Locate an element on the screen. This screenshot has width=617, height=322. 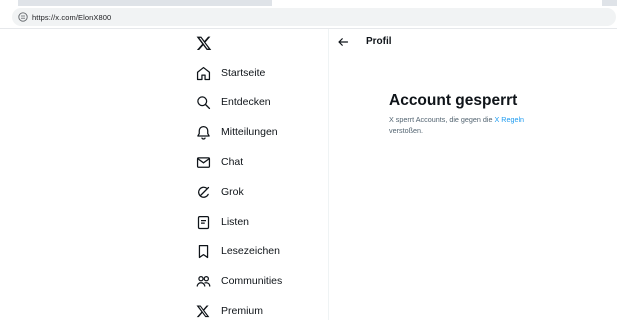
nav-item-label: Startseite is located at coordinates (243, 73).